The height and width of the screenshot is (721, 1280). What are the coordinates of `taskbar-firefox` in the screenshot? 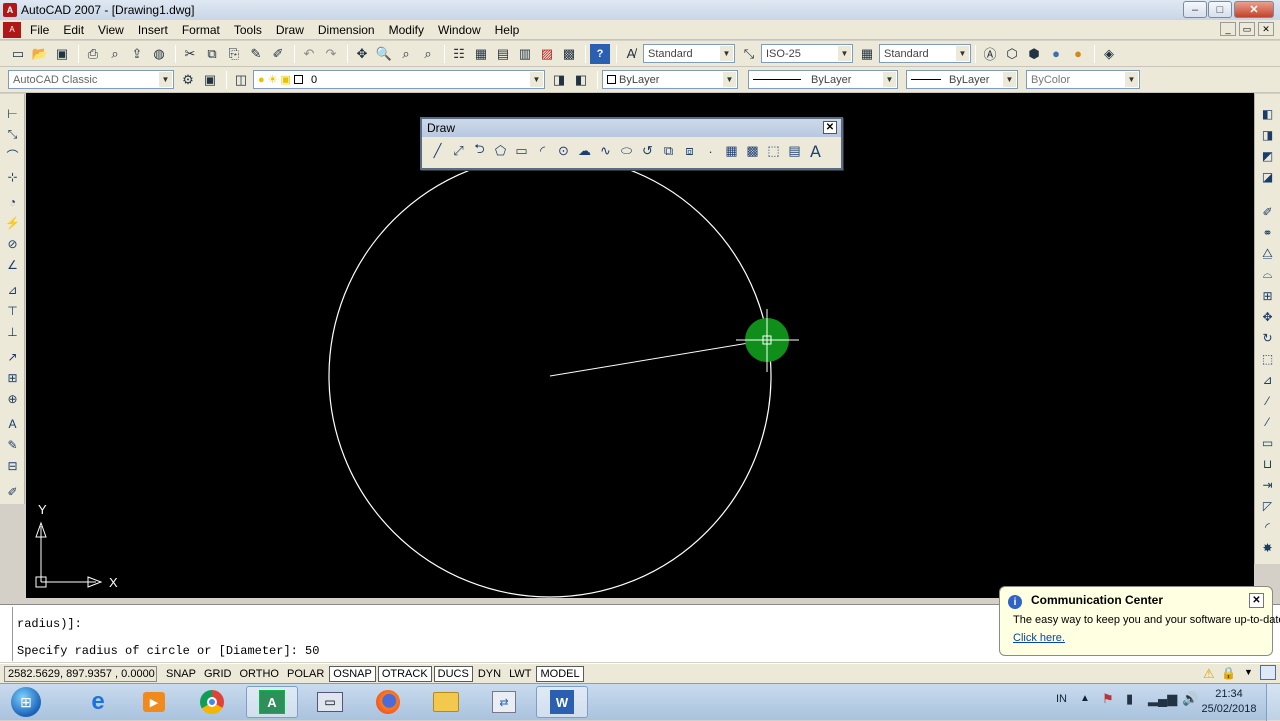 It's located at (388, 702).